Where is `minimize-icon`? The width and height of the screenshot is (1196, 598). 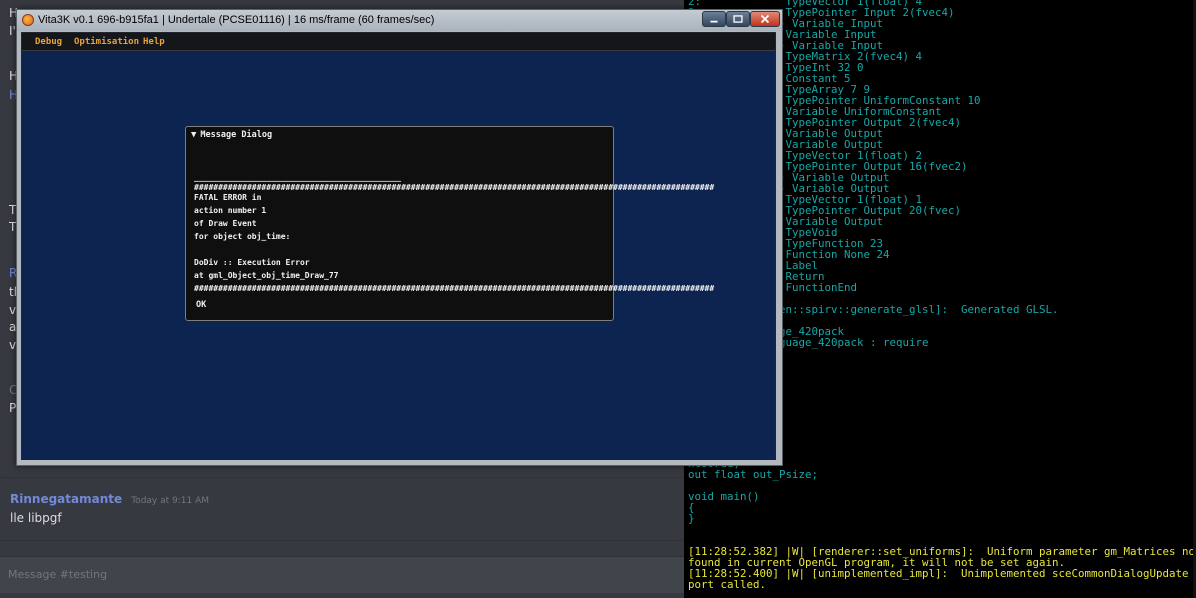 minimize-icon is located at coordinates (714, 21).